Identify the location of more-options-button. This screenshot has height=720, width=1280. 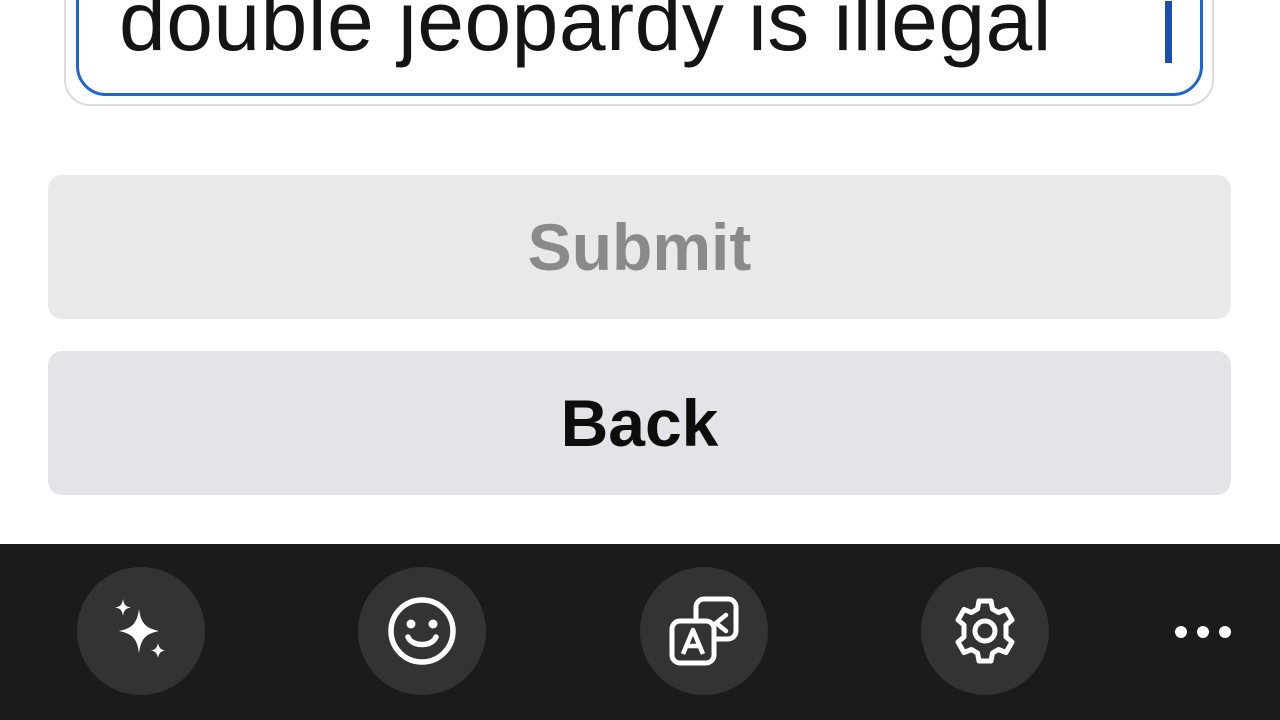
(1203, 632).